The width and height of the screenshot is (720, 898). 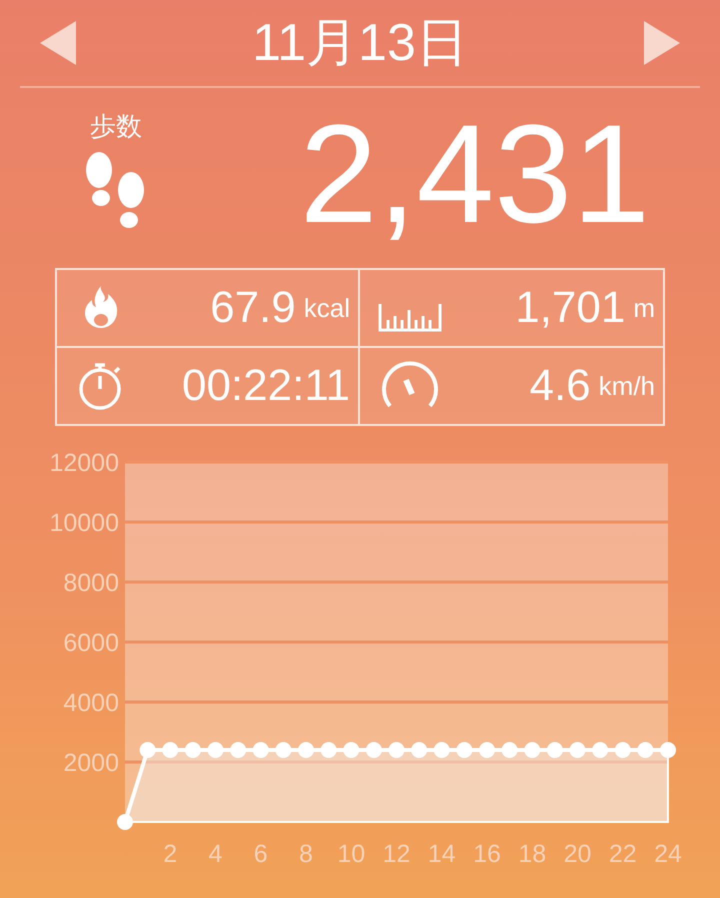 What do you see at coordinates (91, 643) in the screenshot?
I see `y-tick-label: 6000` at bounding box center [91, 643].